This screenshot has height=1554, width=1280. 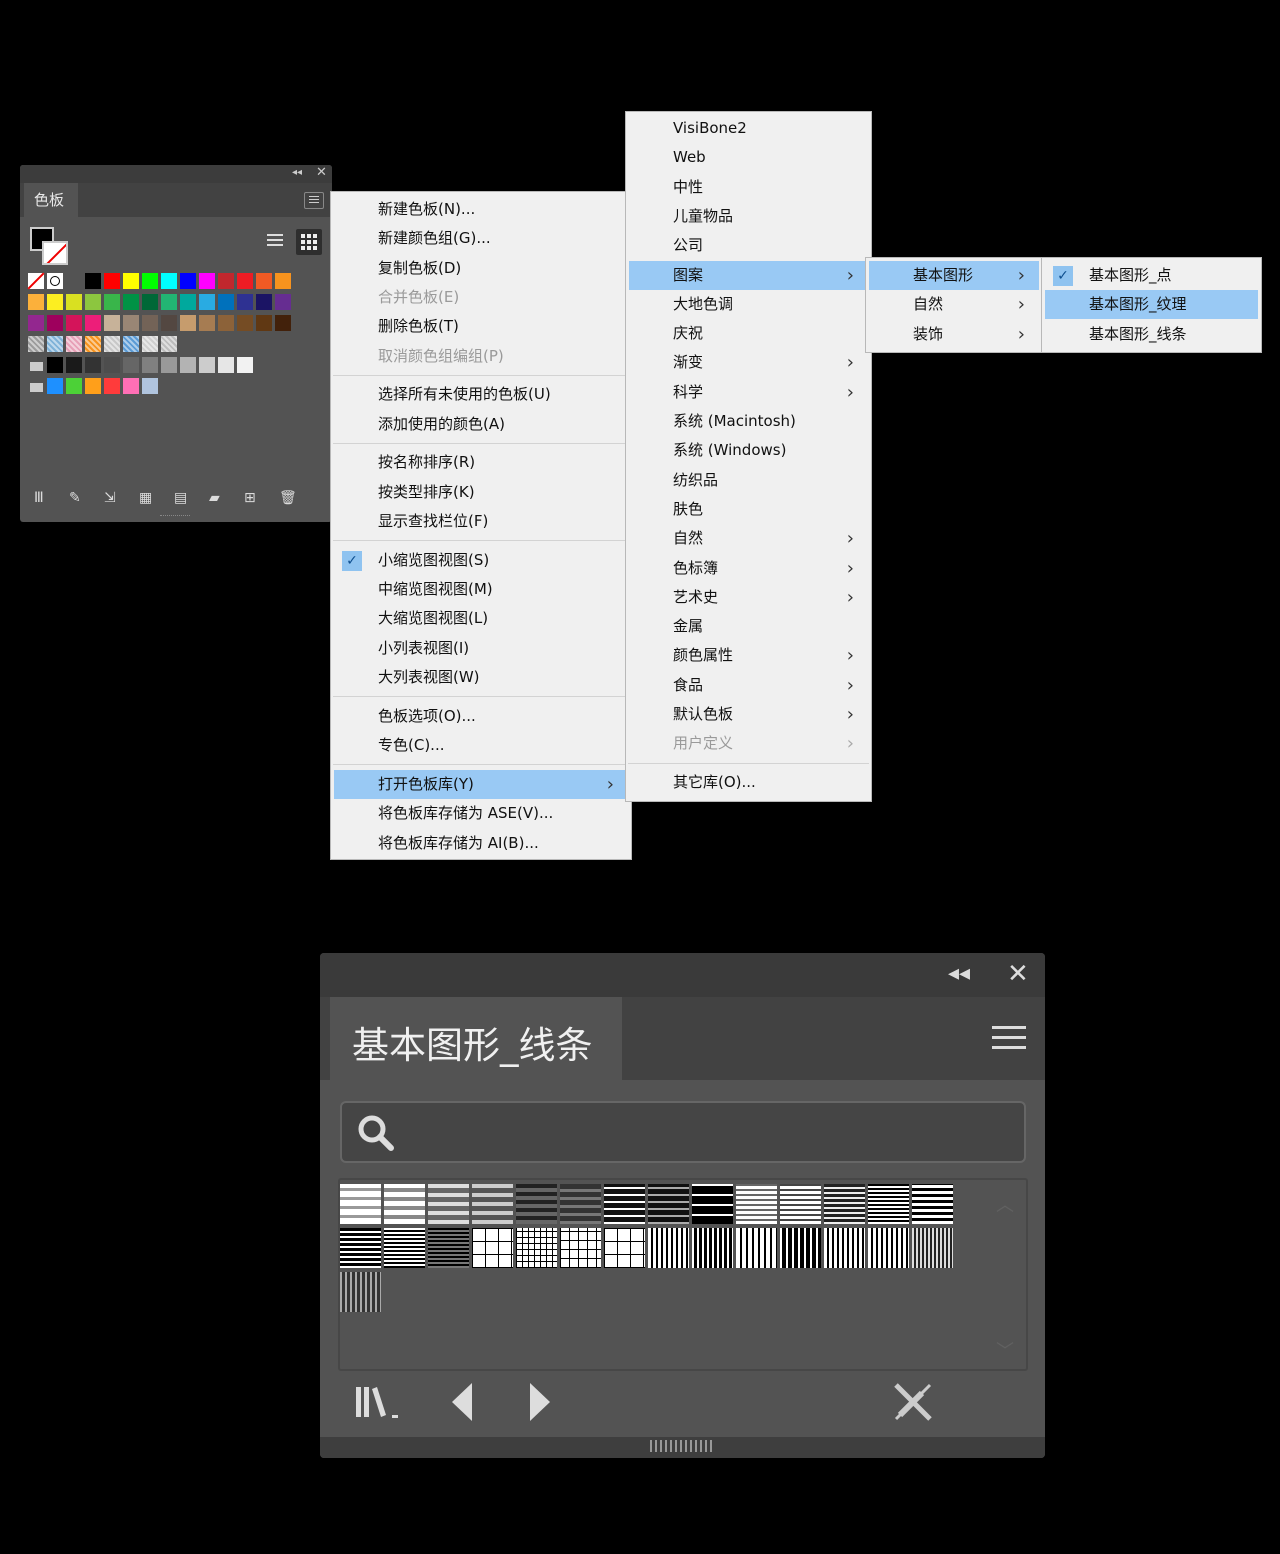 What do you see at coordinates (36, 281) in the screenshot?
I see `none-swatch` at bounding box center [36, 281].